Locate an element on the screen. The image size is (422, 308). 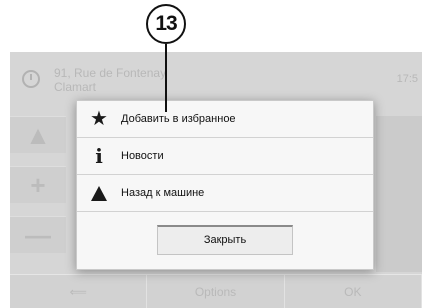
ok-button: OK is located at coordinates (353, 291).